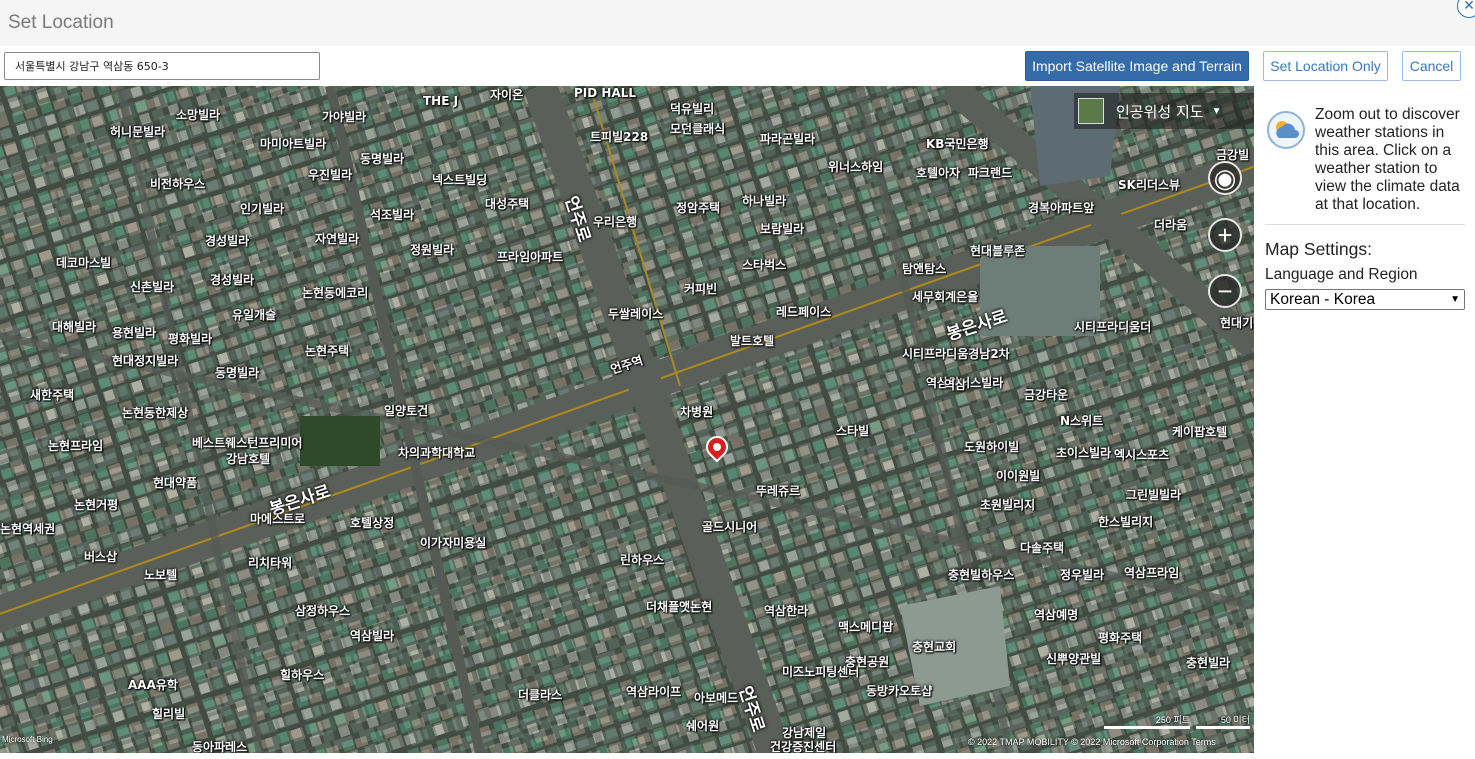 This screenshot has height=759, width=1475. Describe the element at coordinates (636, 314) in the screenshot. I see `place-label: 두쌀레이스` at that location.